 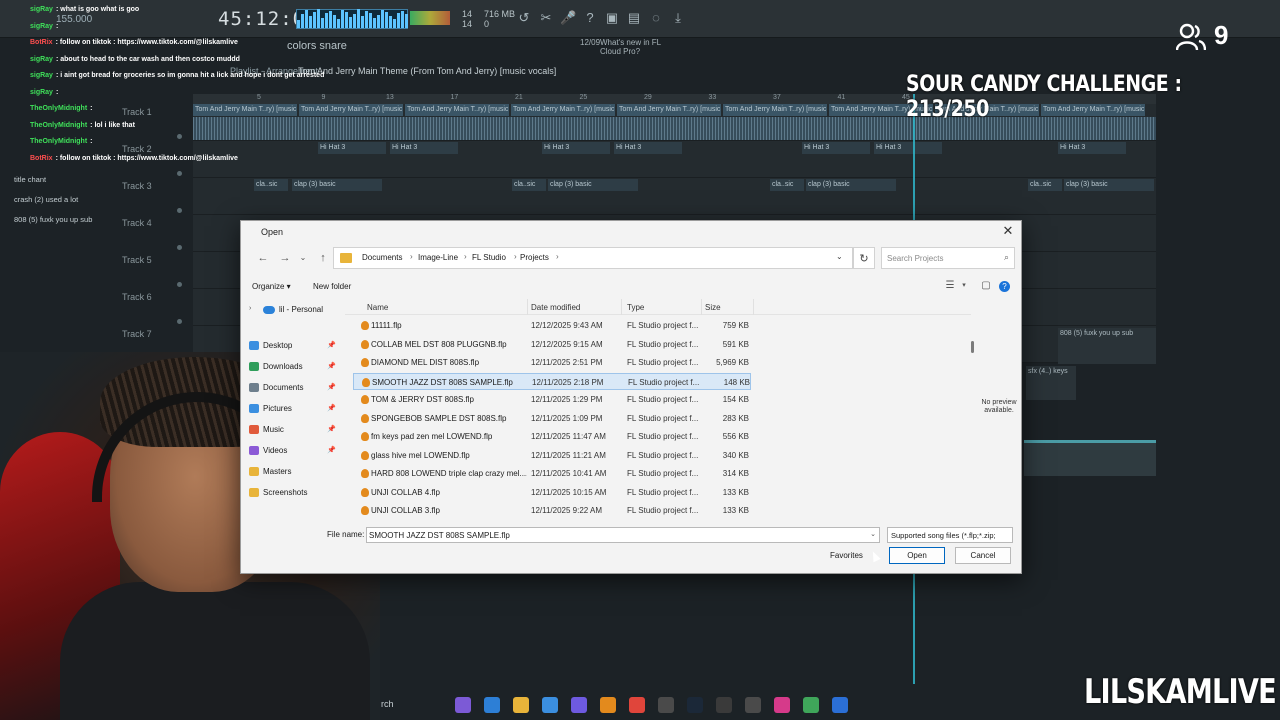 I want to click on search-input, so click(x=941, y=258).